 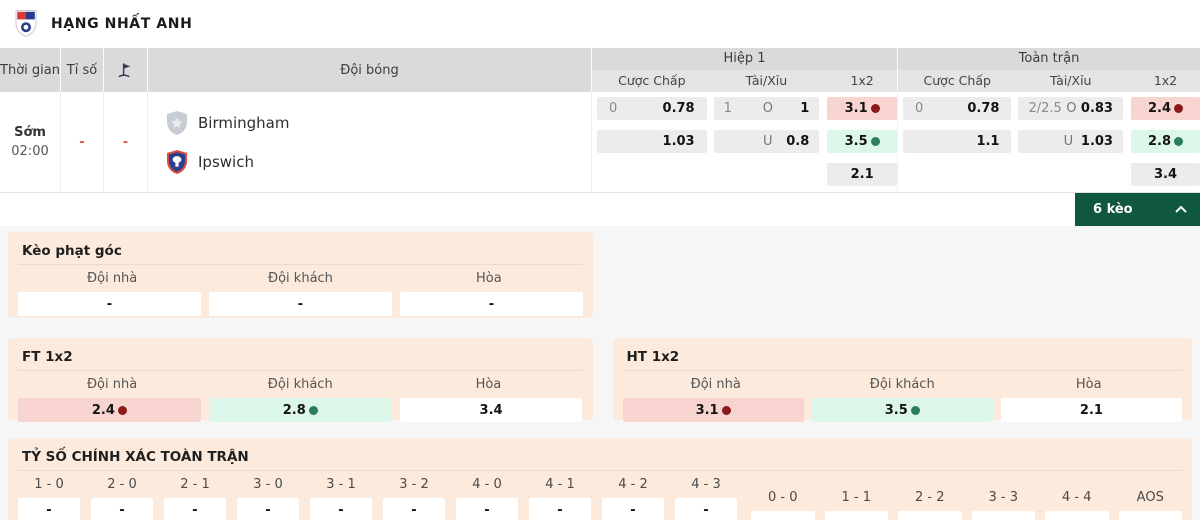 What do you see at coordinates (966, 505) in the screenshot?
I see `correct-score-draw-grid: 0 - 0 - 1 - 1 - 2 - 2 - 3 - 3 - 4 - 4 - AOS -` at bounding box center [966, 505].